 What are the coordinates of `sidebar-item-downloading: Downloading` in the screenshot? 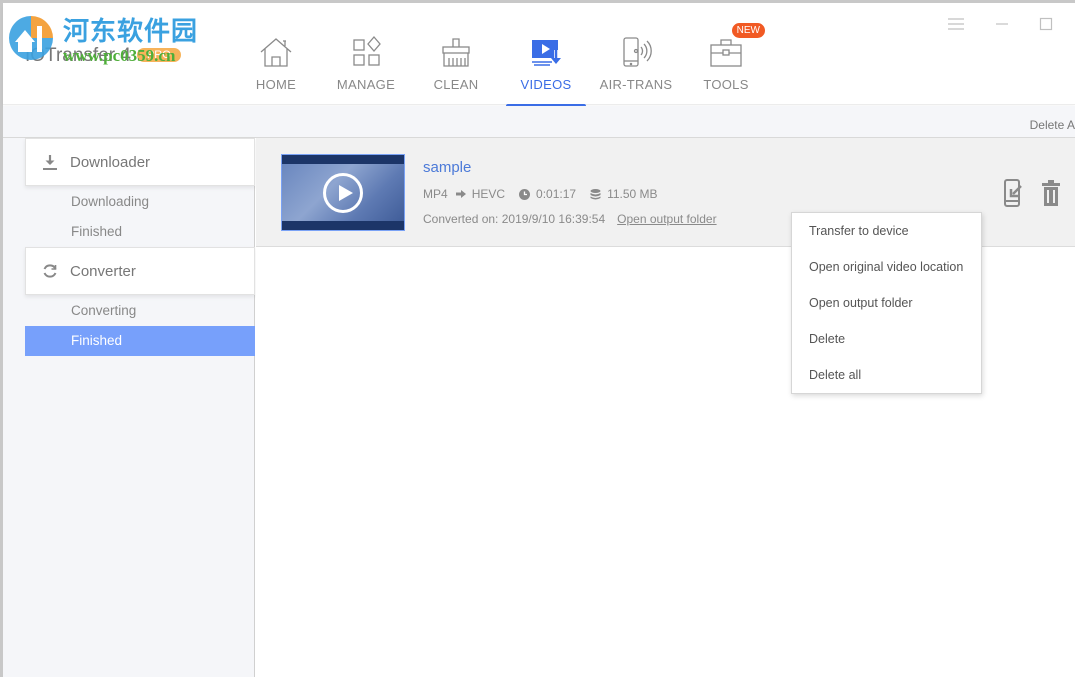 It's located at (140, 202).